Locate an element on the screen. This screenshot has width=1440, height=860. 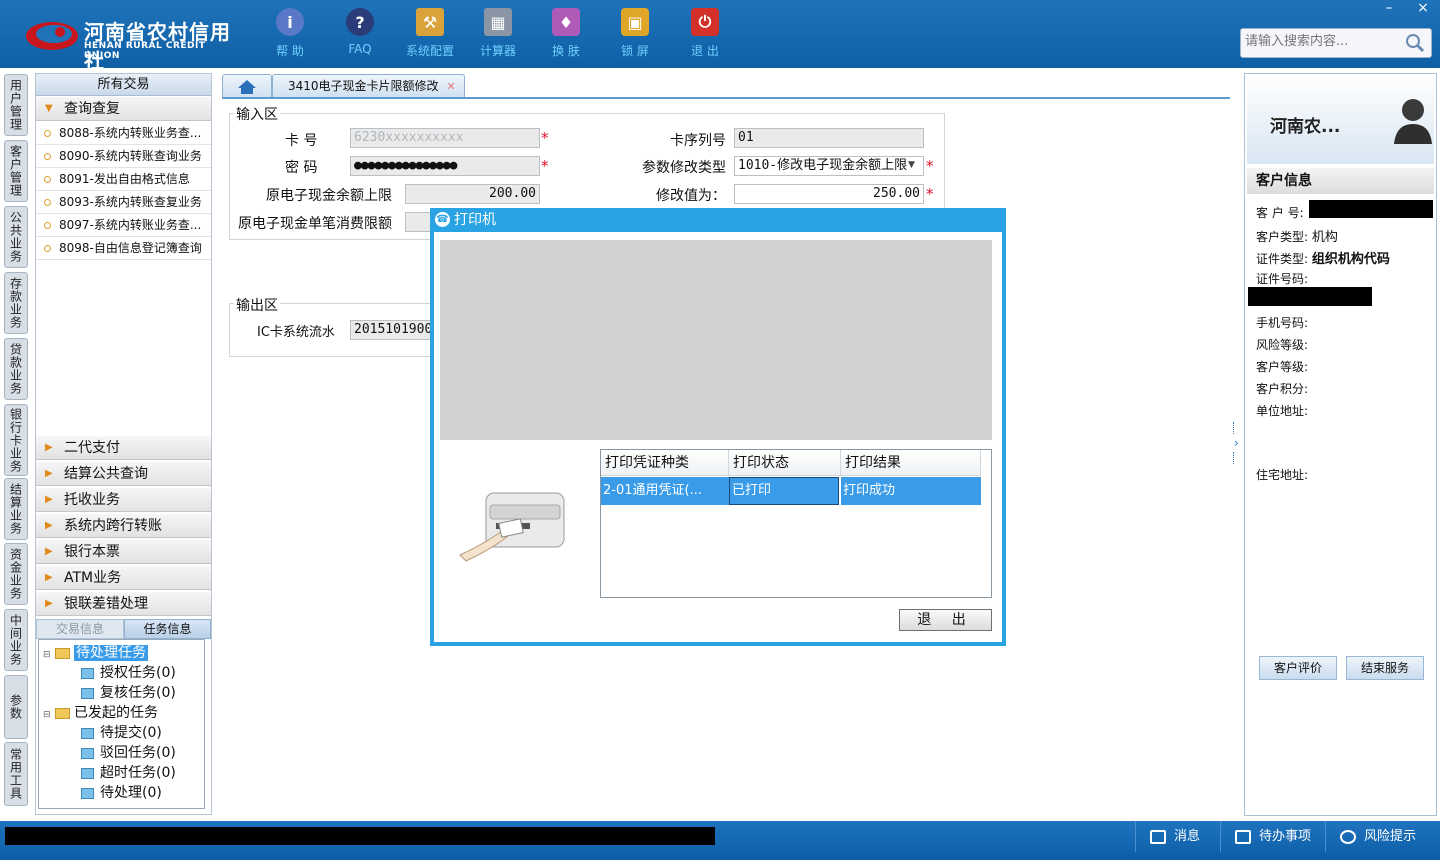
tree-node-initiated: ⊟ 已发起的任务 is located at coordinates (100, 713).